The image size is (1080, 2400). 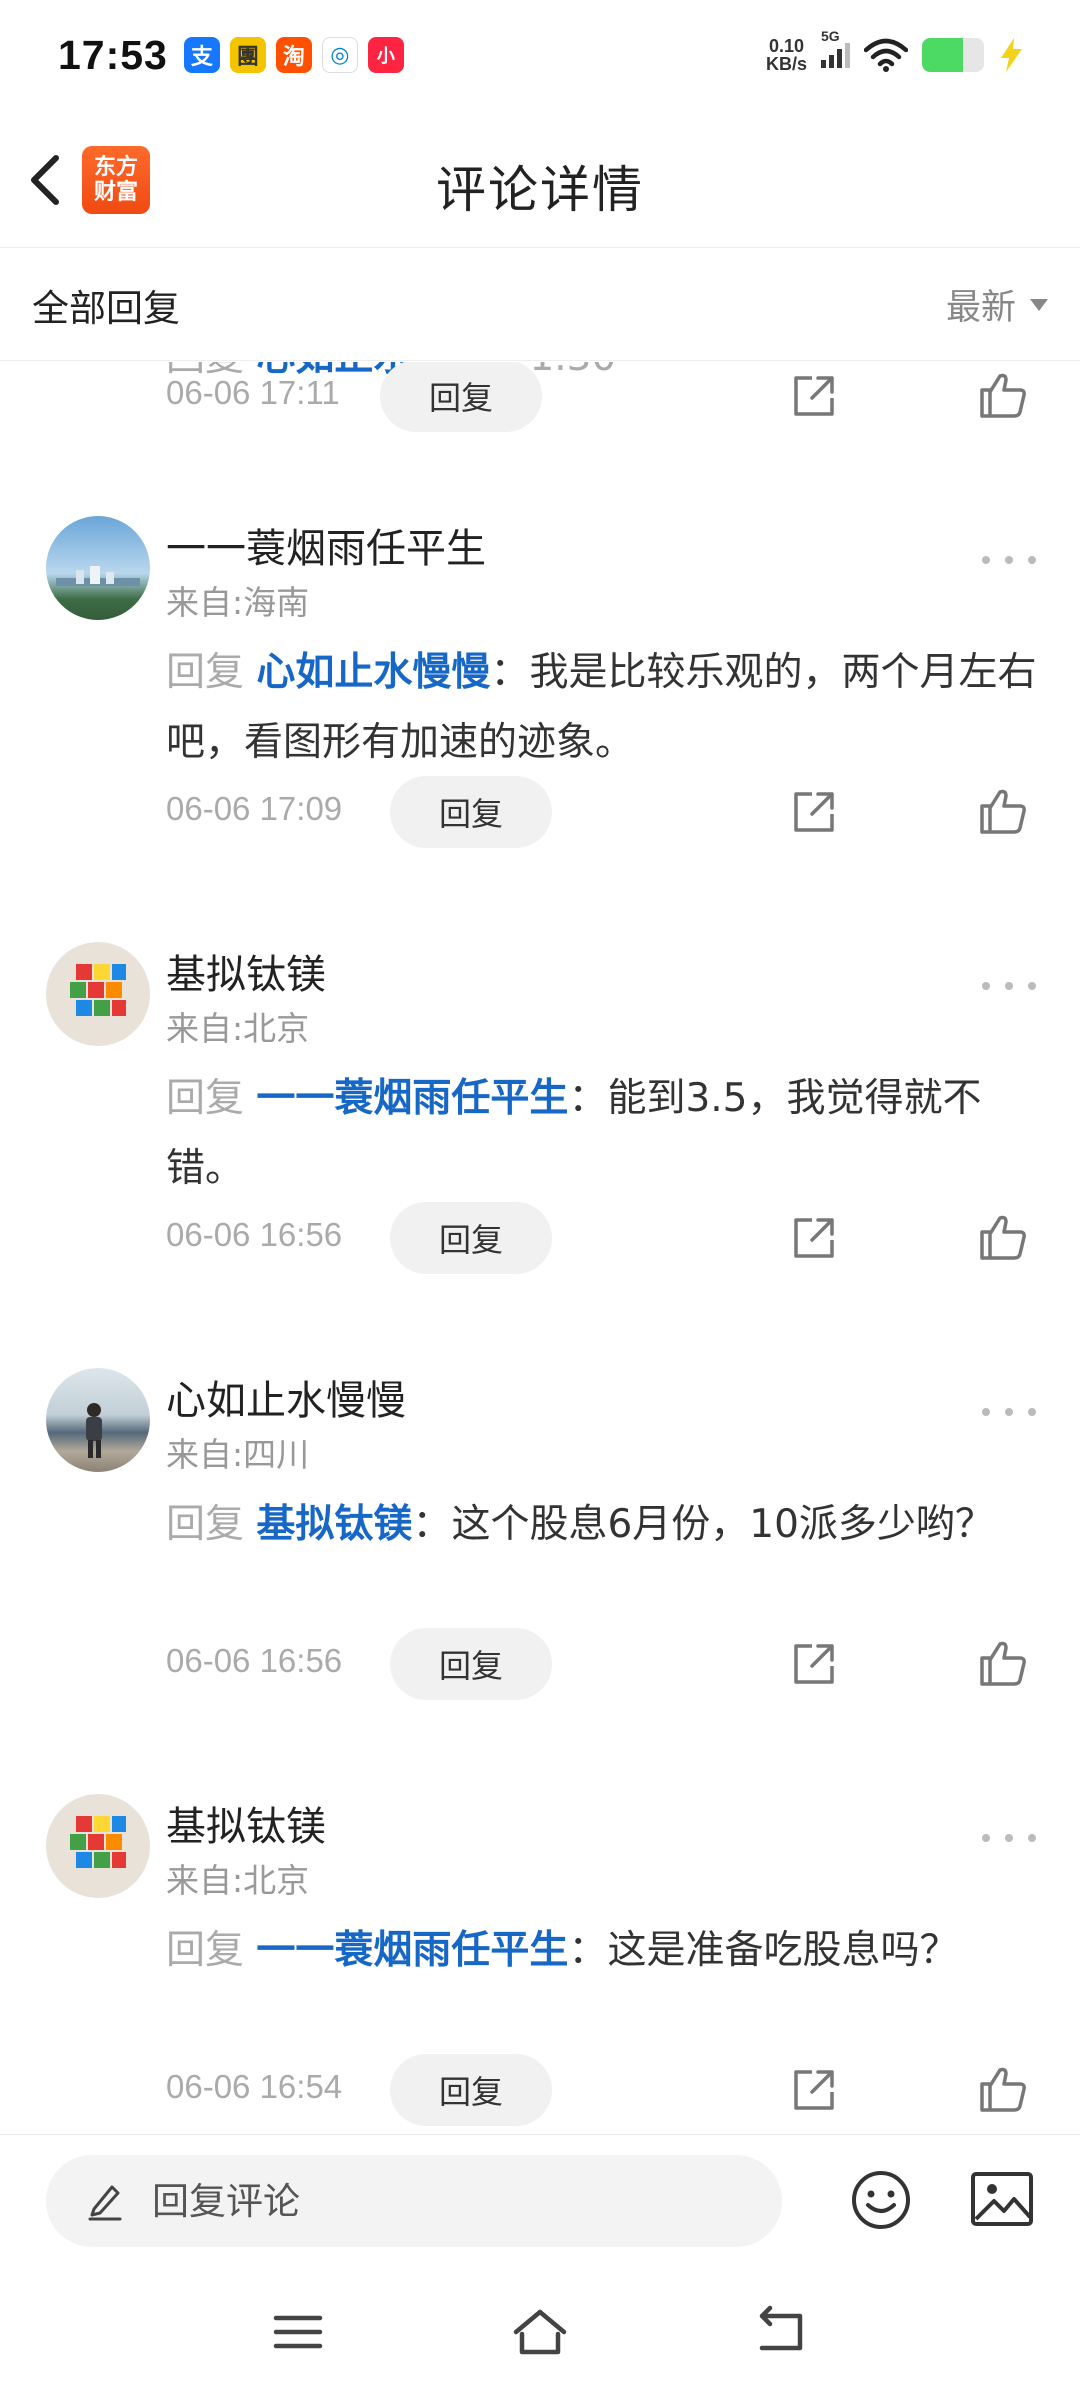 What do you see at coordinates (786, 64) in the screenshot?
I see `network-speed-unit: KB/s` at bounding box center [786, 64].